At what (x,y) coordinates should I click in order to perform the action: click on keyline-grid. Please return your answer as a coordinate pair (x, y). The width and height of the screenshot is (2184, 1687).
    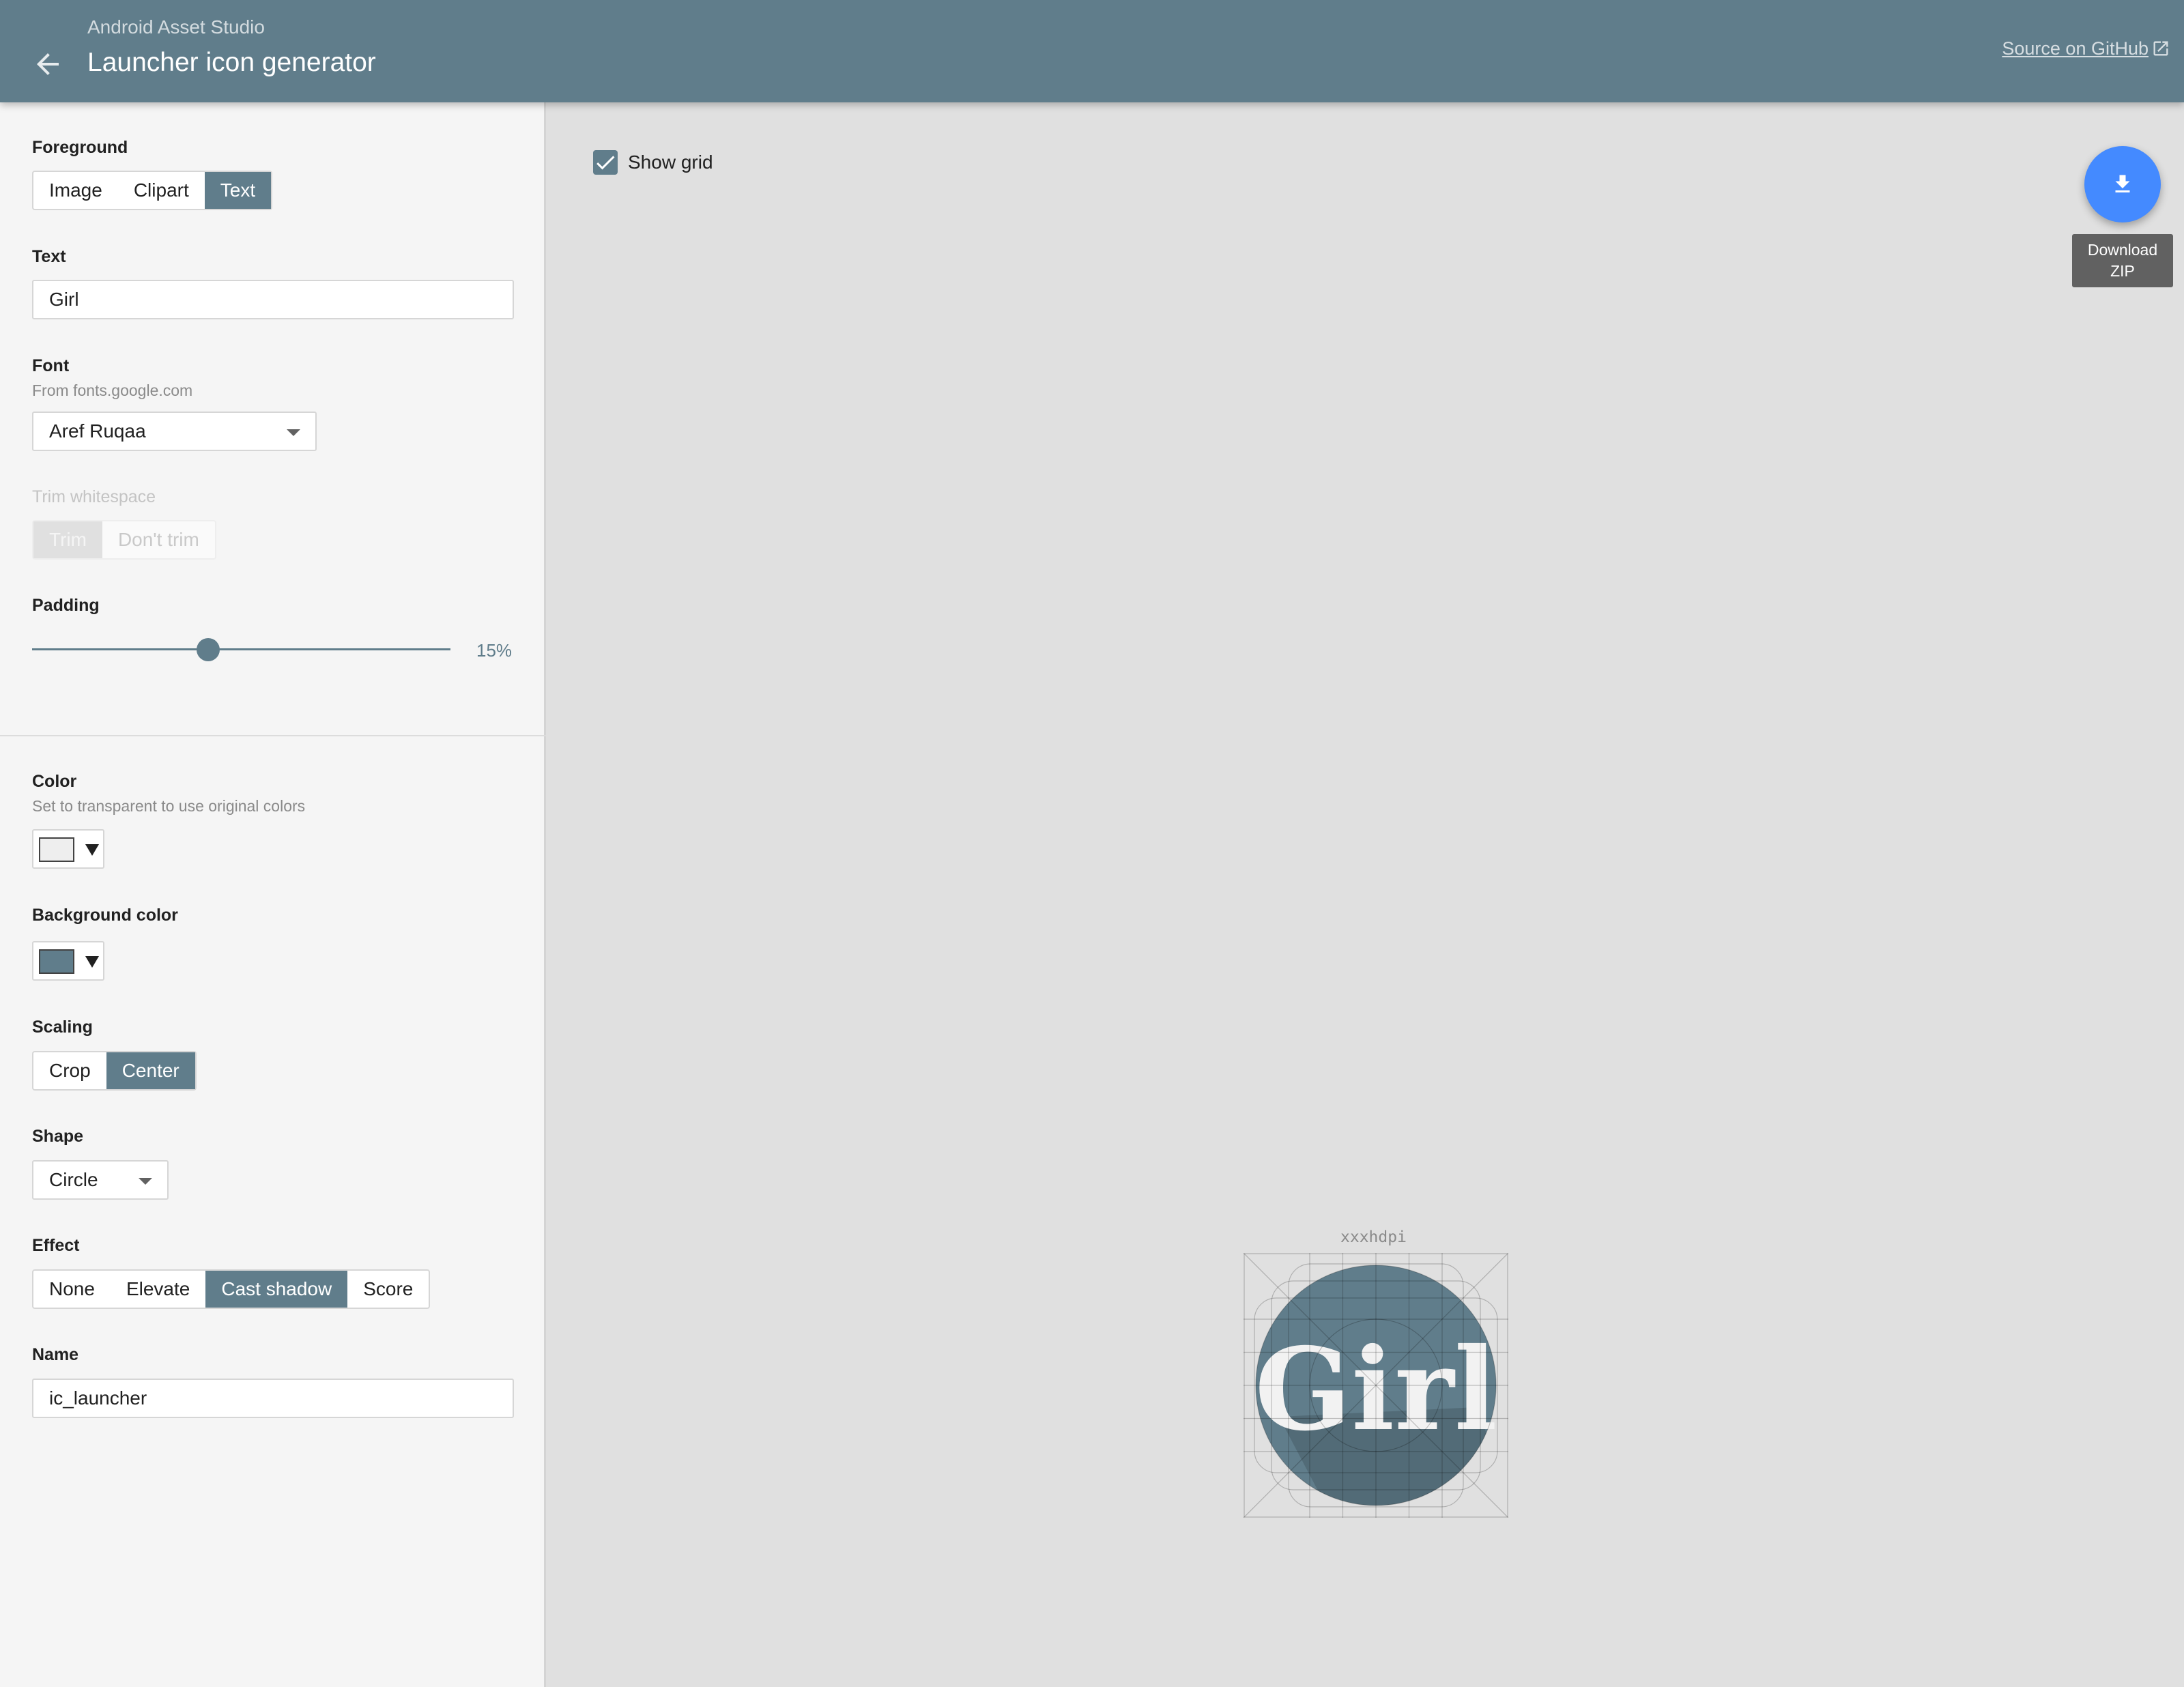
    Looking at the image, I should click on (1376, 1385).